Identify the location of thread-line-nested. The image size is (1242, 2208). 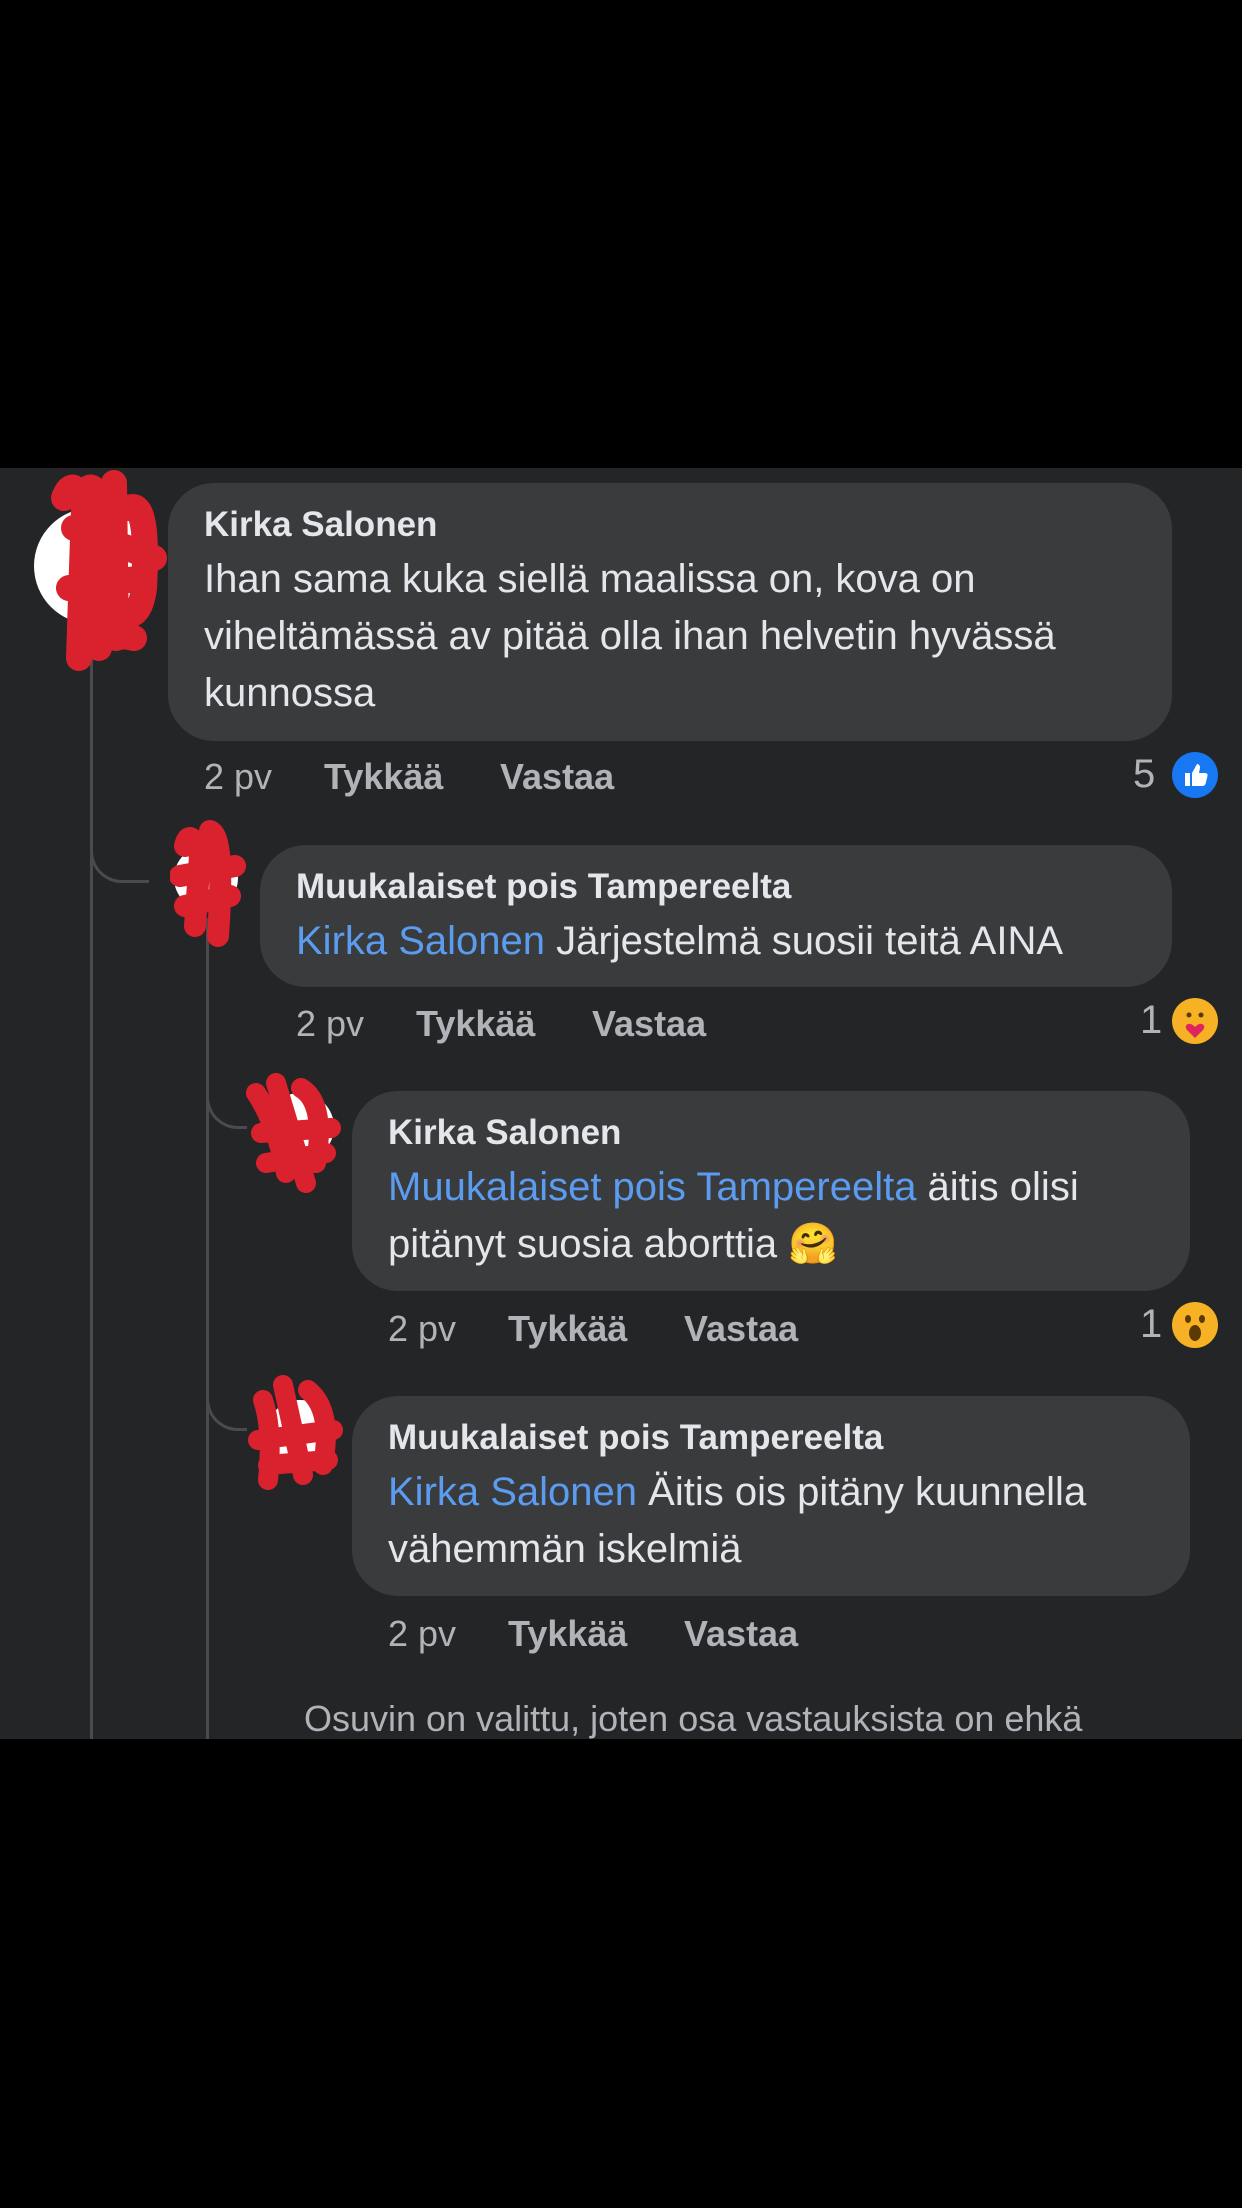
(207, 1328).